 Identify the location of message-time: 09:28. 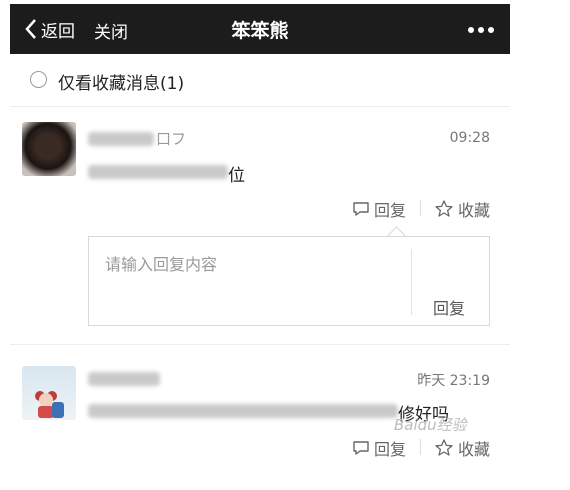
(469, 138).